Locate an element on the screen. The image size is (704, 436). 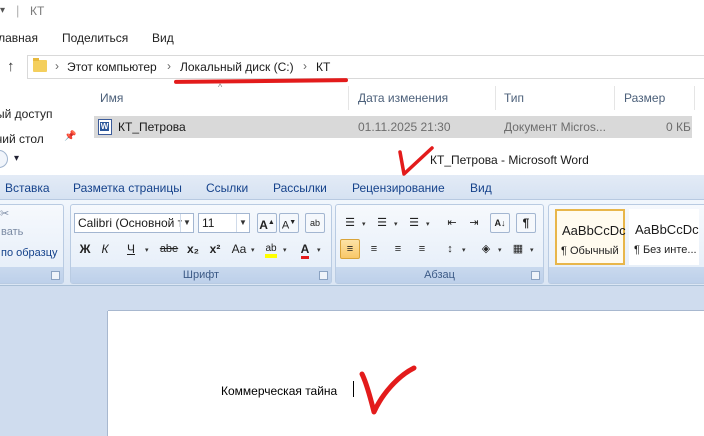
shading-dropdown-icon: ▾ is located at coordinates (500, 250).